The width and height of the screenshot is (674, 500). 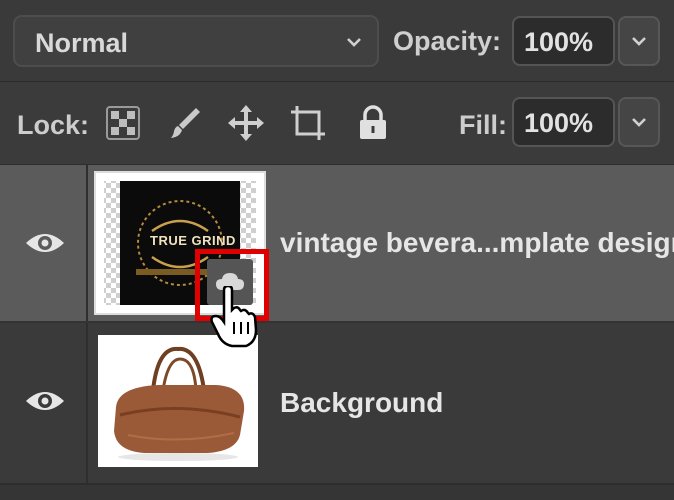 What do you see at coordinates (447, 41) in the screenshot?
I see `opacity-label: Opacity:` at bounding box center [447, 41].